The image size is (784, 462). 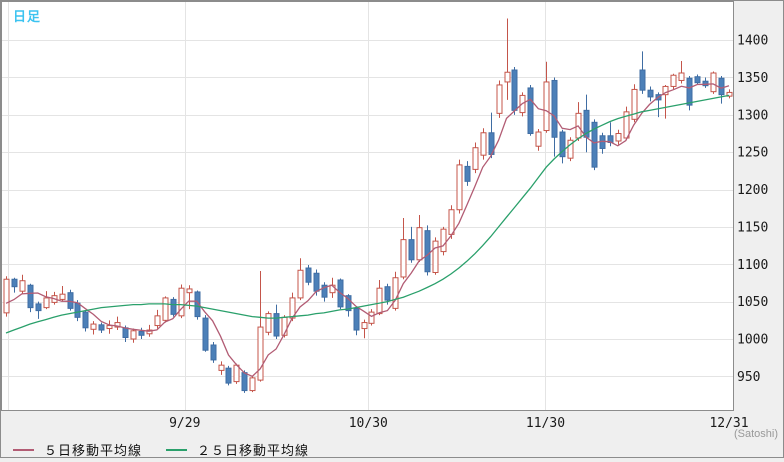 What do you see at coordinates (752, 115) in the screenshot?
I see `y-axis-label: 1300` at bounding box center [752, 115].